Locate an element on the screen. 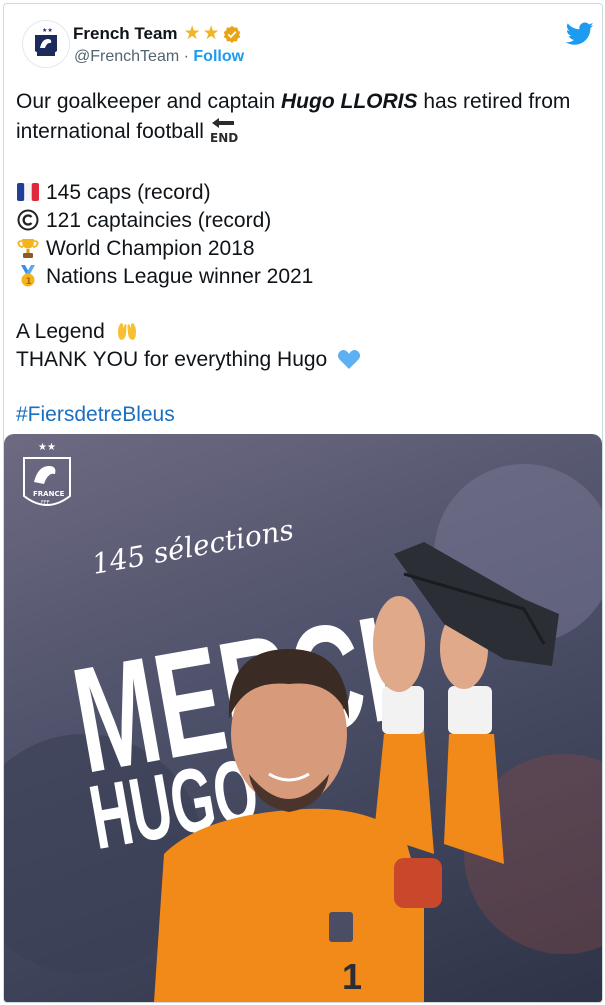 This screenshot has height=1005, width=605. profile-avatar: ★★ is located at coordinates (46, 44).